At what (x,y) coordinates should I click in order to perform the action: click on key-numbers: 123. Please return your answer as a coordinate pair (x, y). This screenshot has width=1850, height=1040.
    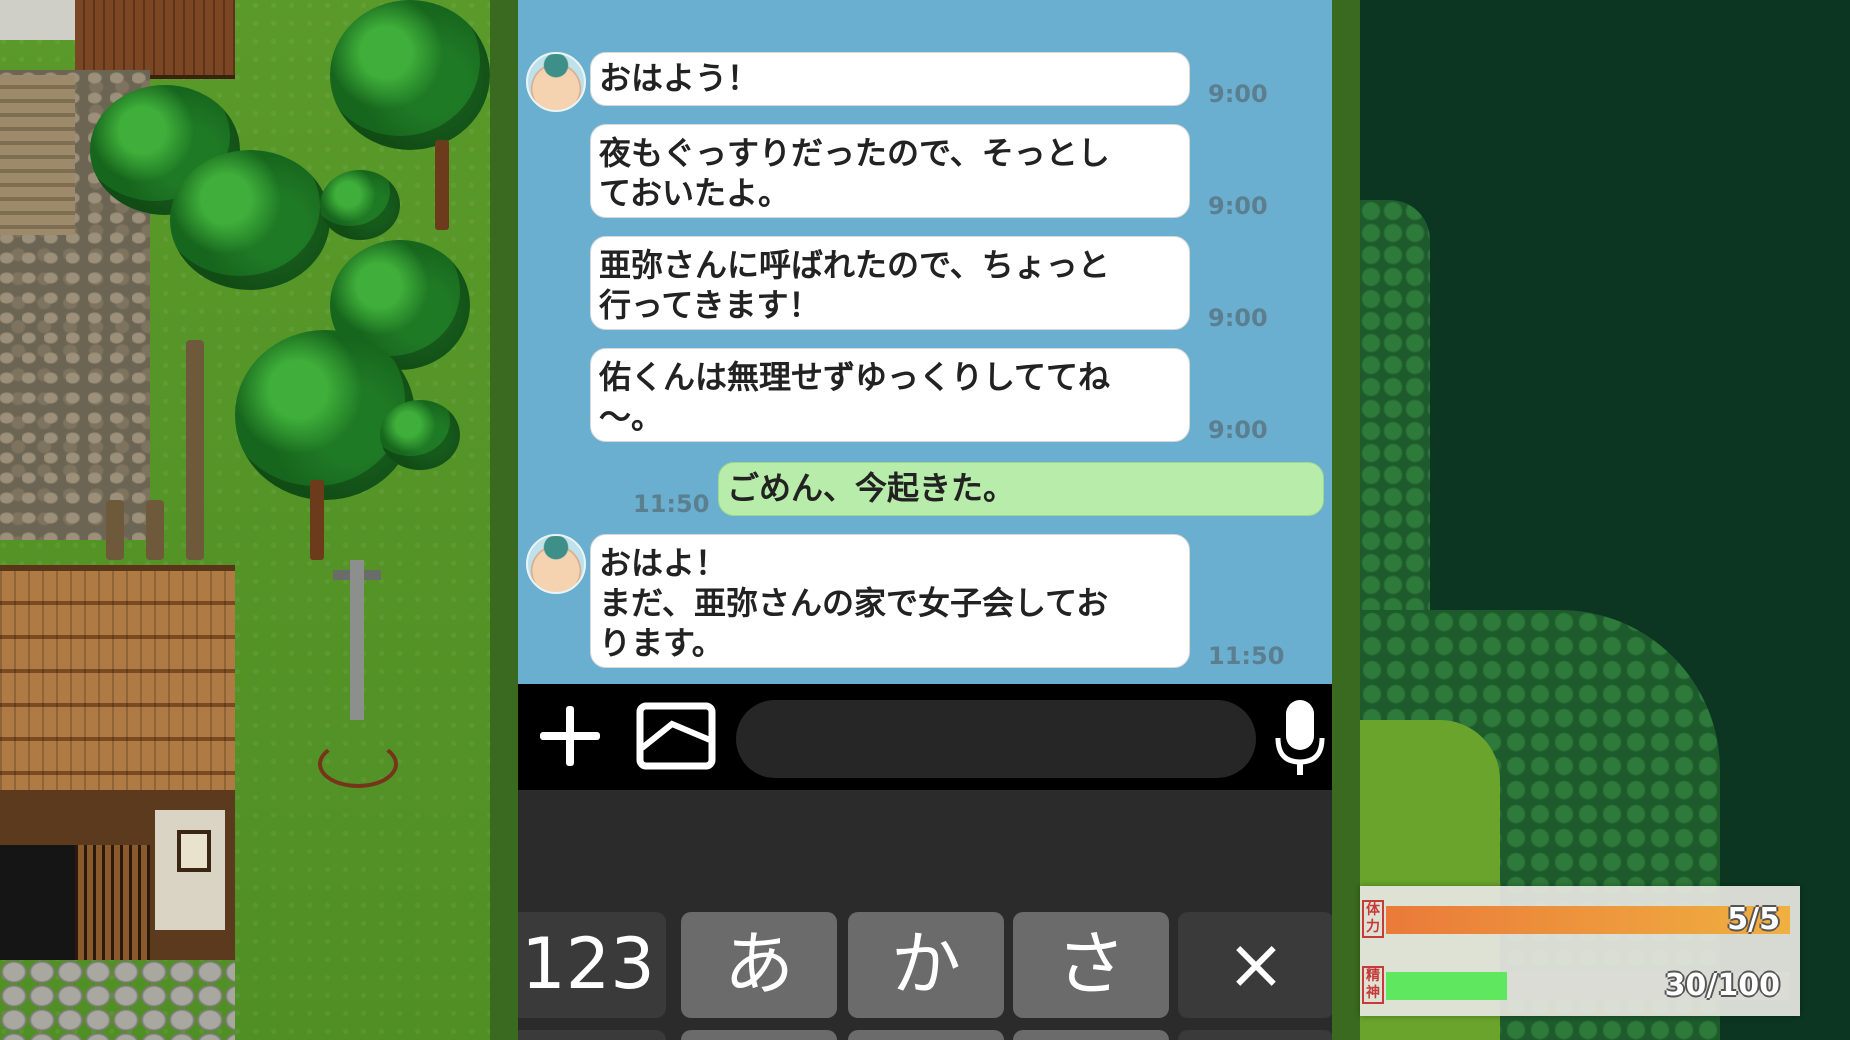
    Looking at the image, I should click on (592, 965).